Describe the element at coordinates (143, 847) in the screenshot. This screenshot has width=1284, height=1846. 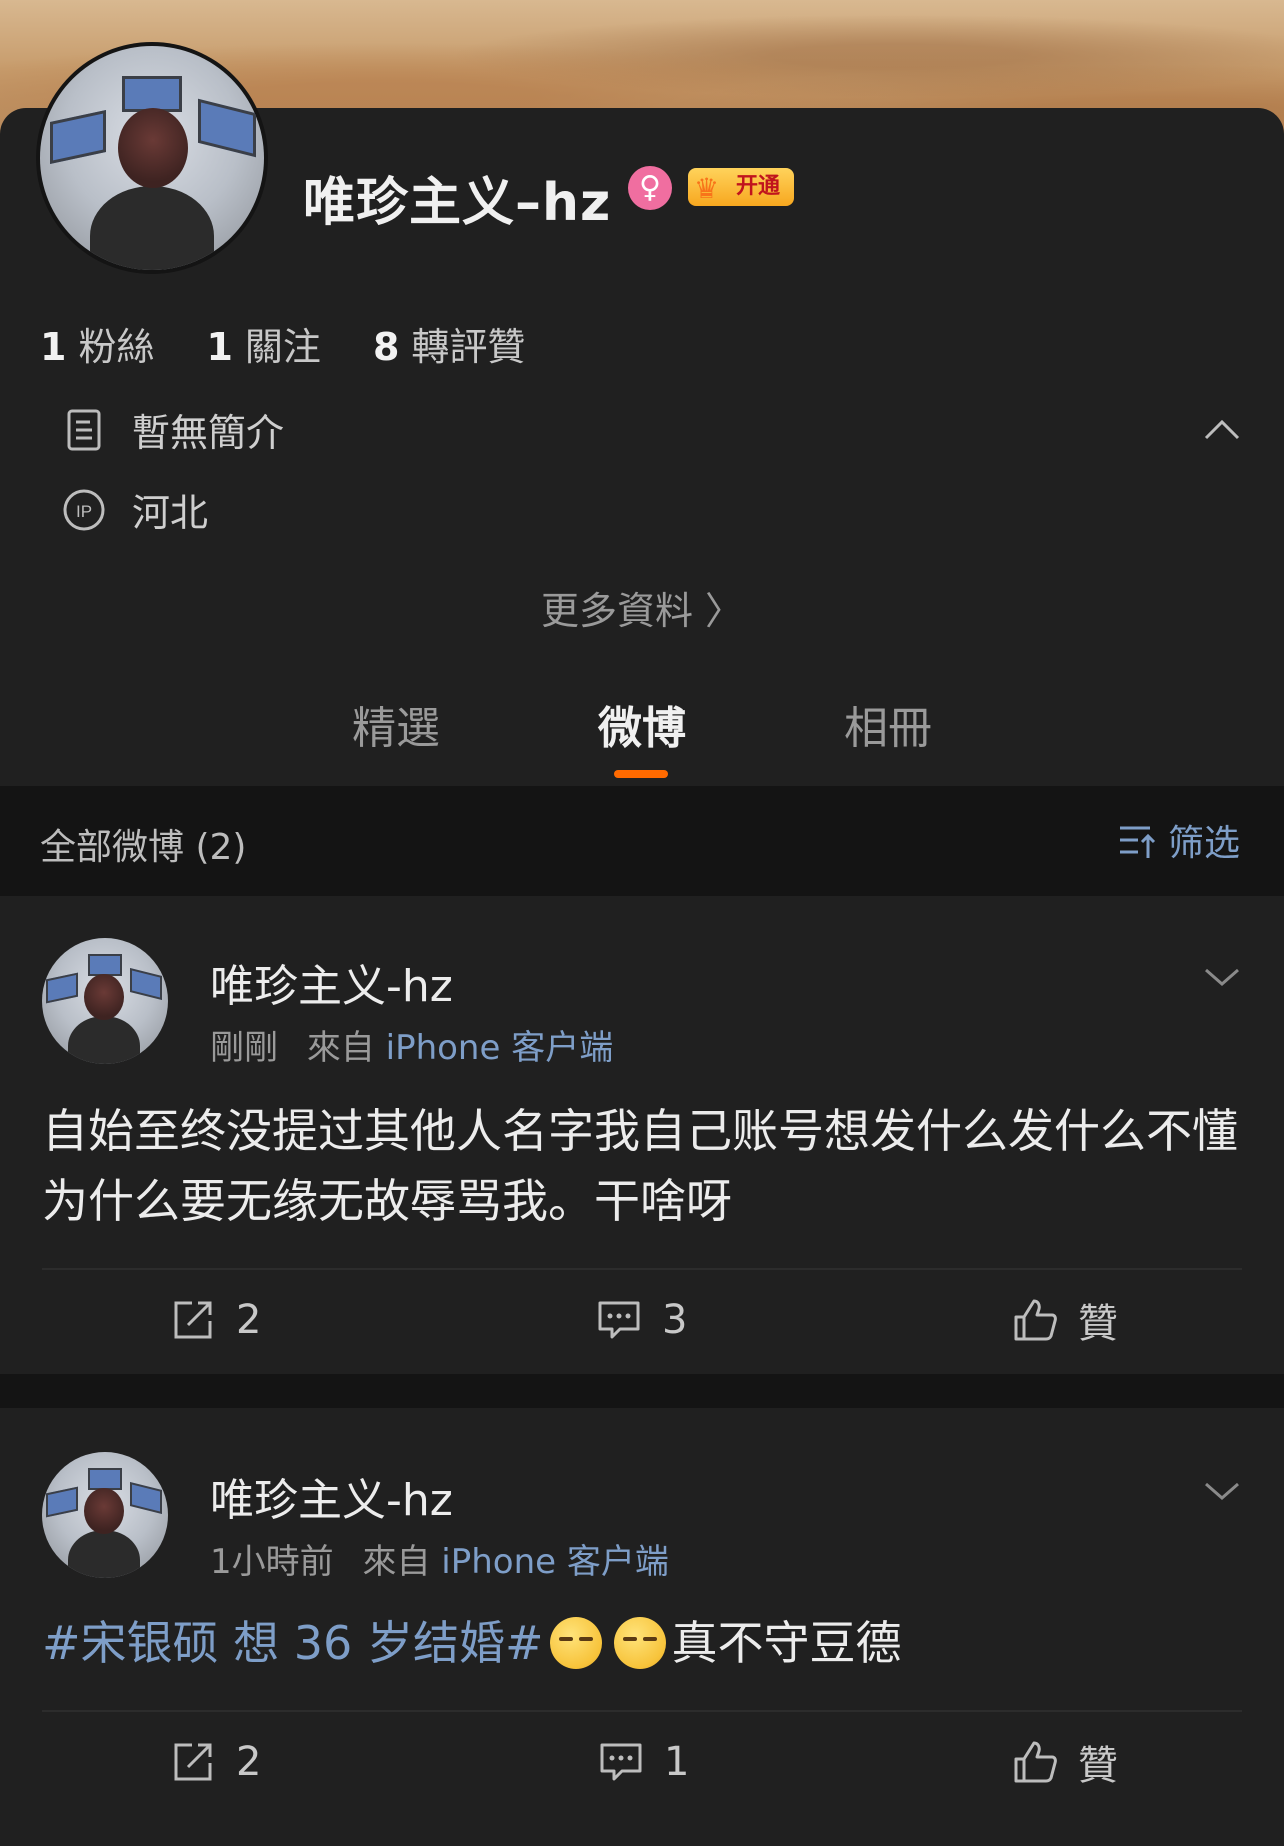
I see `post-count-label: 全部微博 (2)` at that location.